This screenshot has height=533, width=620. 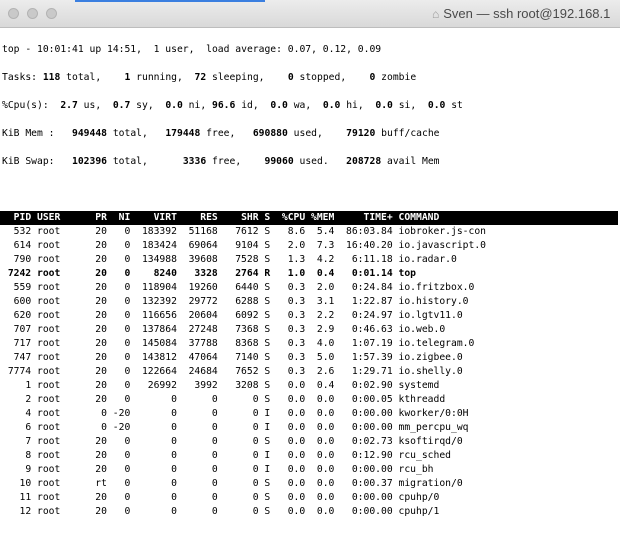 I want to click on table-row: 7242 root 20 0 8240 3328 2764 R 1.0 0.4 0:01.14 top, so click(x=310, y=274).